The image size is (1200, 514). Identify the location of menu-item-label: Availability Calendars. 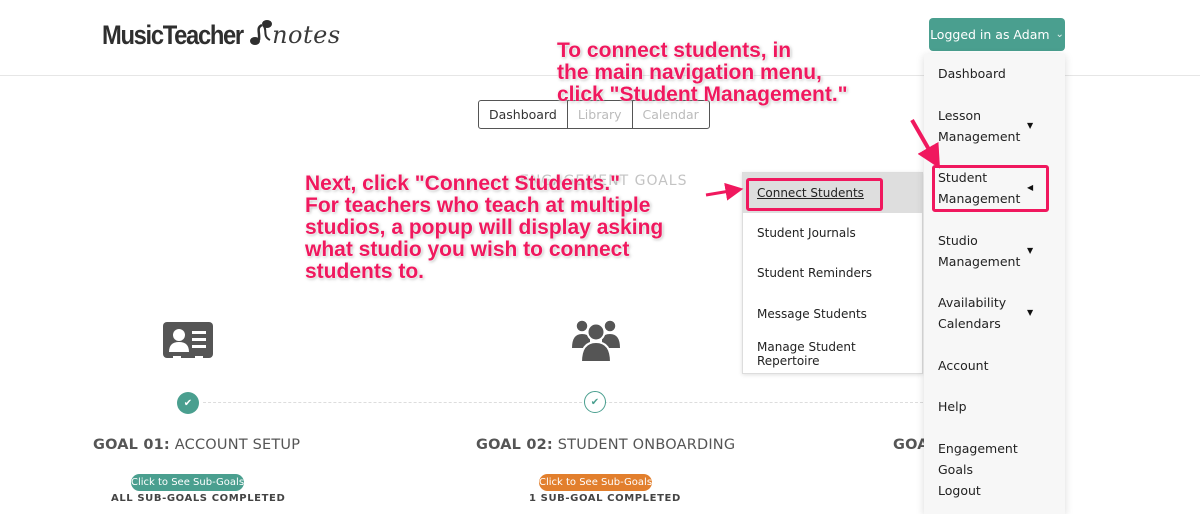
(972, 313).